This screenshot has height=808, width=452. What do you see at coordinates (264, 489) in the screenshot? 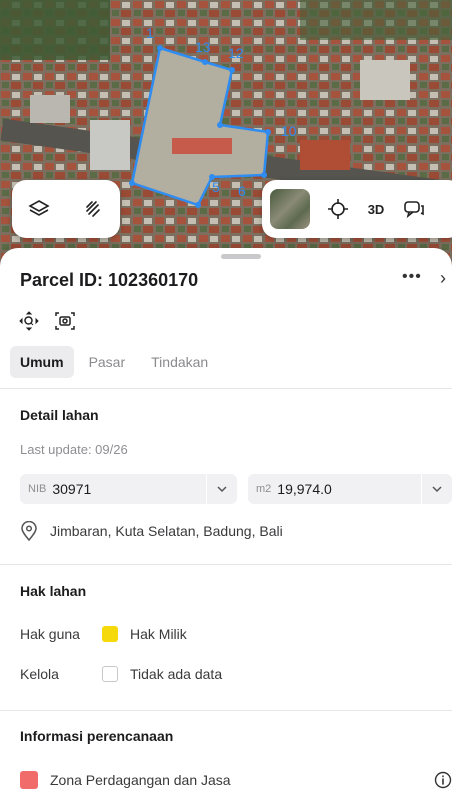
I see `area-prefix: m2` at bounding box center [264, 489].